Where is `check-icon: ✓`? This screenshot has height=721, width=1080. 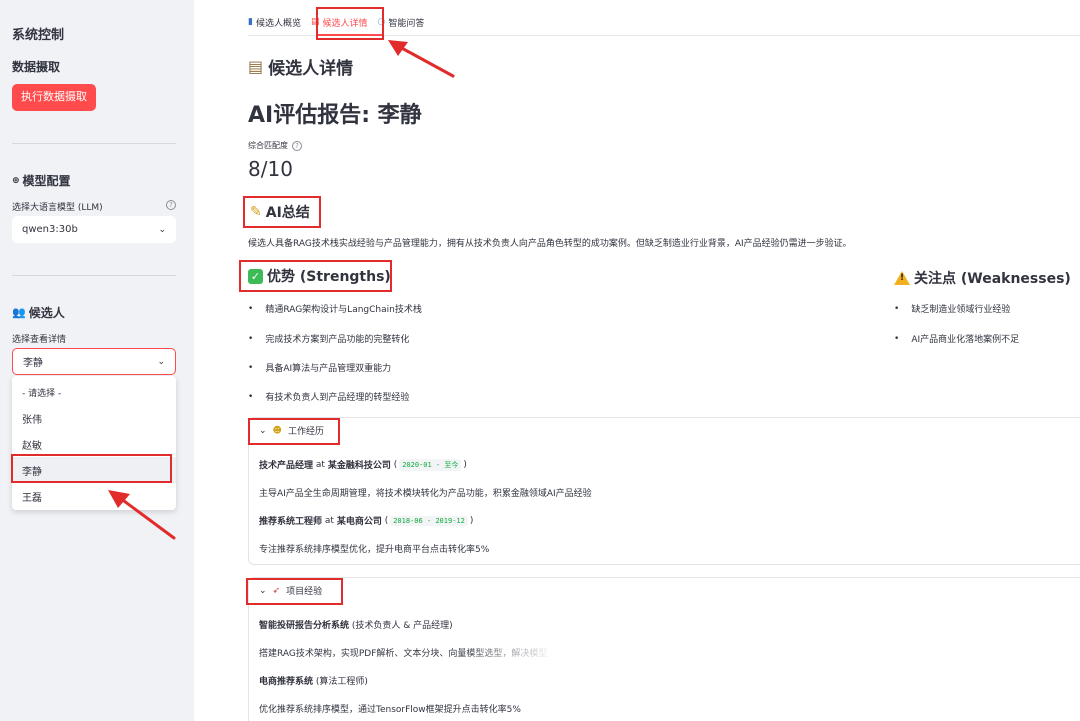 check-icon: ✓ is located at coordinates (255, 276).